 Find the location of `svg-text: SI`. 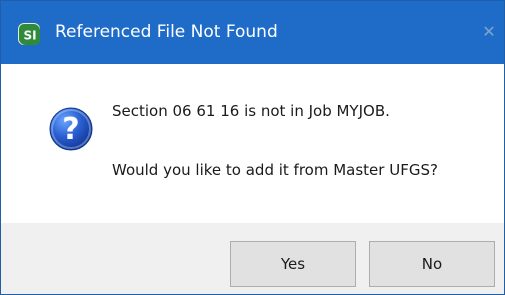

svg-text: SI is located at coordinates (29, 36).